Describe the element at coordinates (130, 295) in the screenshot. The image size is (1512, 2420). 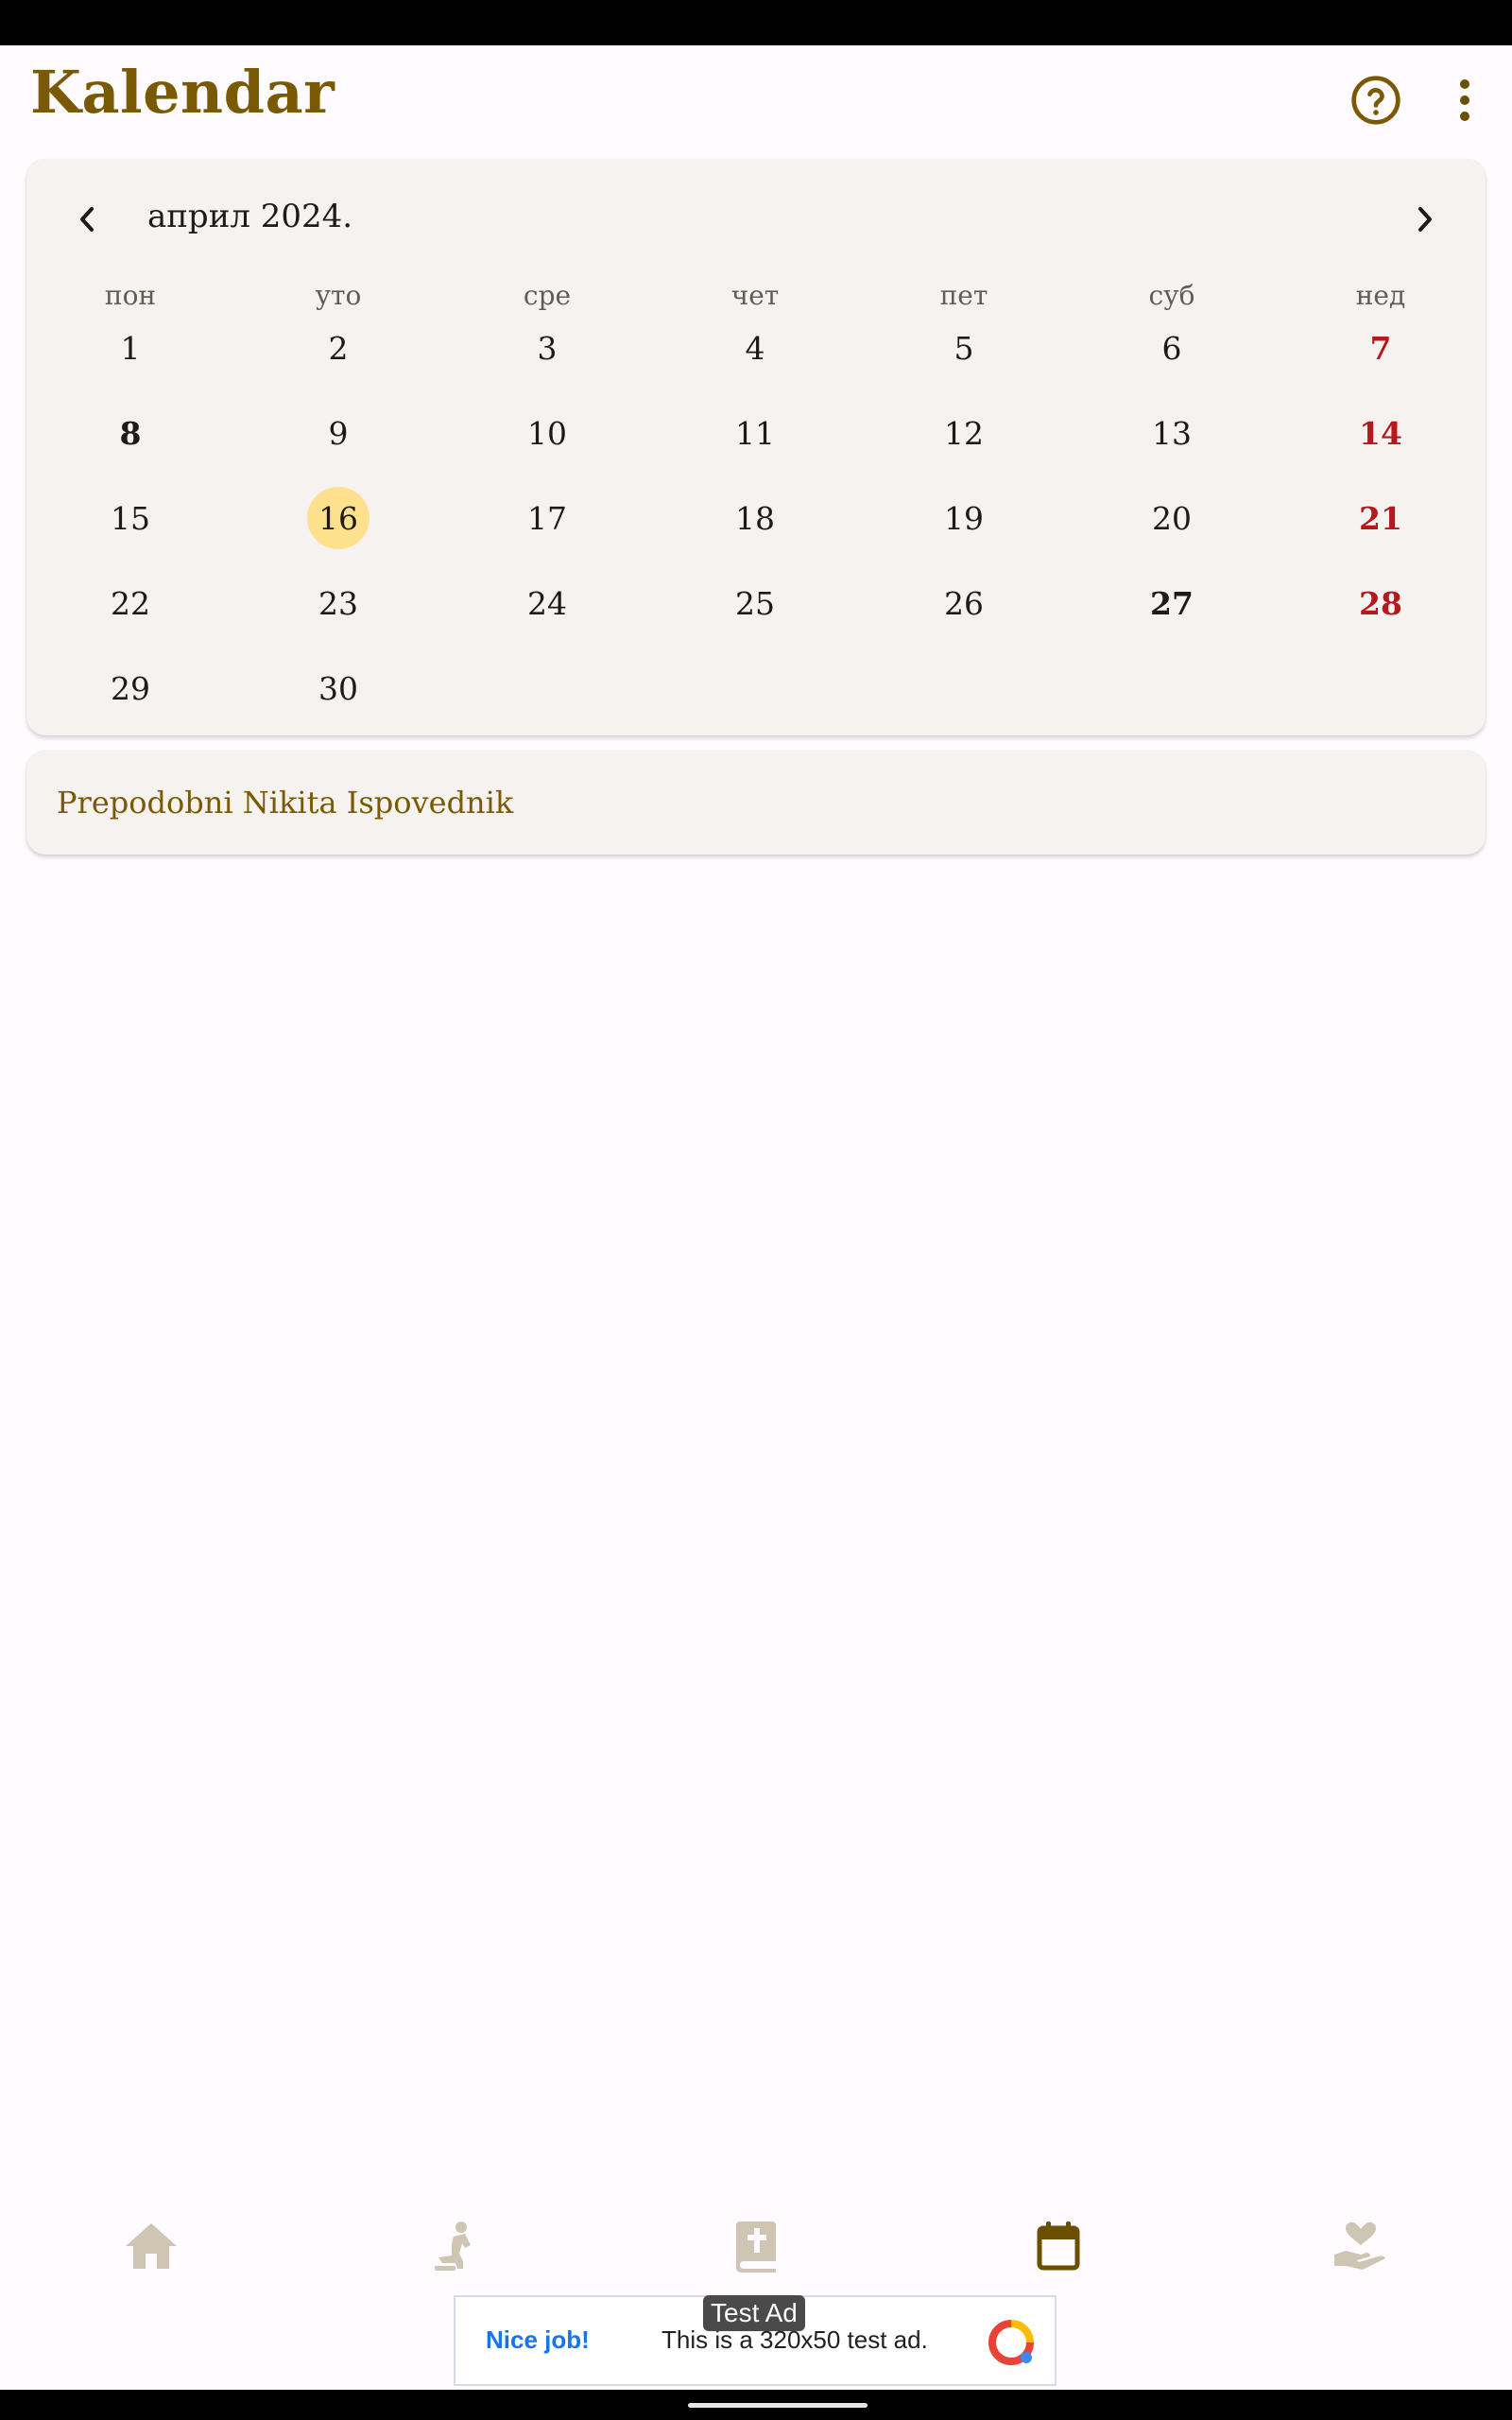
I see `weekday-label: пон` at that location.